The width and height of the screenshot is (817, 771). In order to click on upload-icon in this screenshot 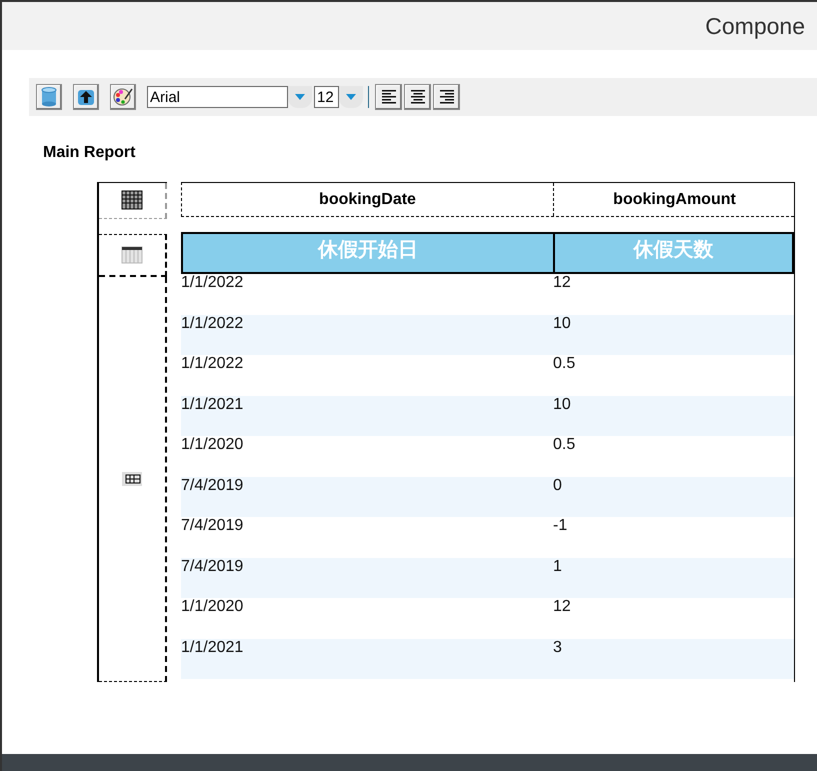, I will do `click(86, 97)`.